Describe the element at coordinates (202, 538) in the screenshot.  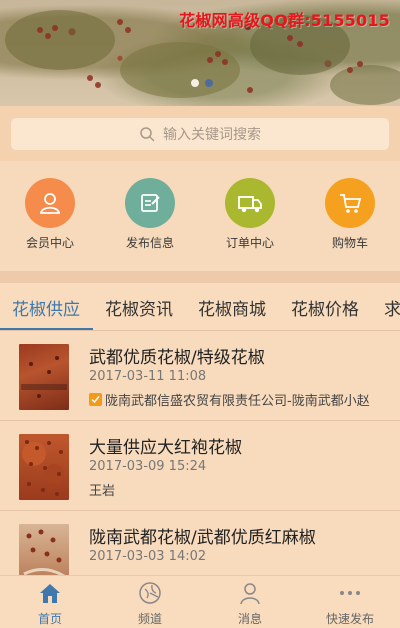
I see `item-title: 陇南武都花椒/武都优质红麻椒` at that location.